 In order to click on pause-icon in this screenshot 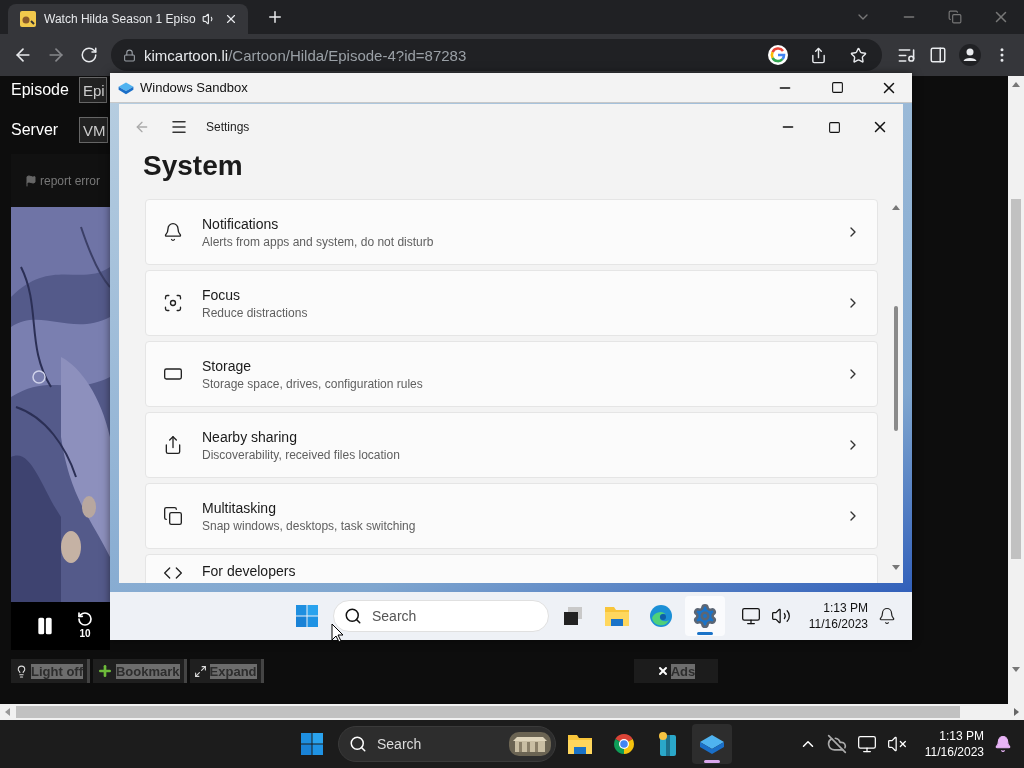, I will do `click(45, 626)`.